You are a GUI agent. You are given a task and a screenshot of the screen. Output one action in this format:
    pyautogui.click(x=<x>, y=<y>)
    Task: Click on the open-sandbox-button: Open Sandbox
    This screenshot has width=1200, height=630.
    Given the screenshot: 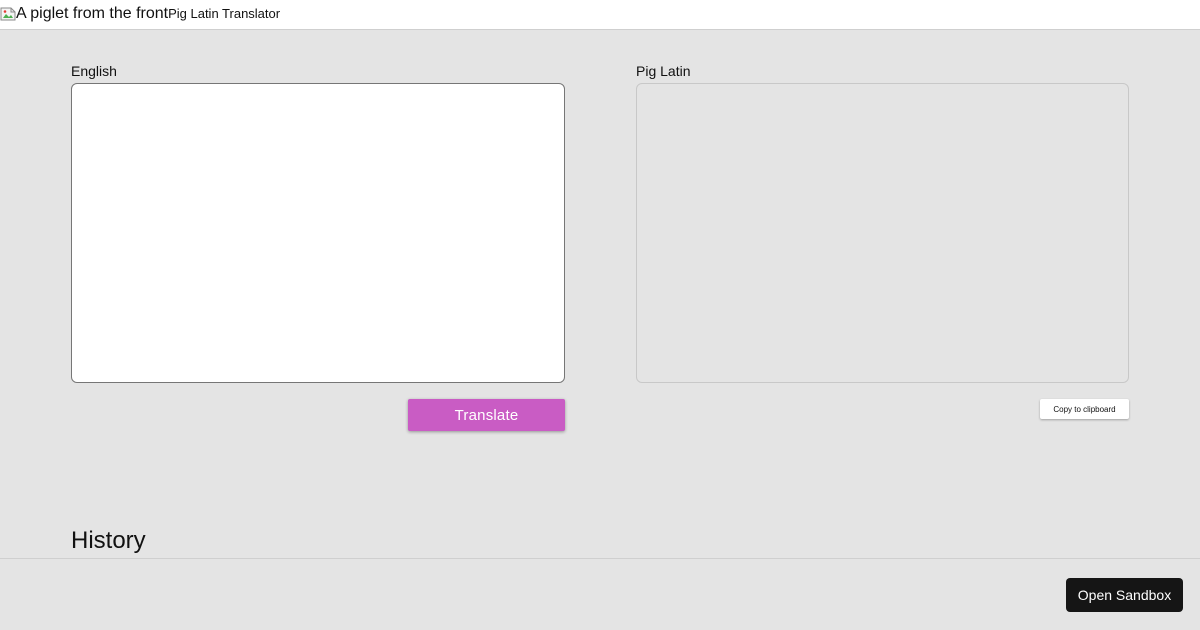 What is the action you would take?
    pyautogui.click(x=1124, y=595)
    